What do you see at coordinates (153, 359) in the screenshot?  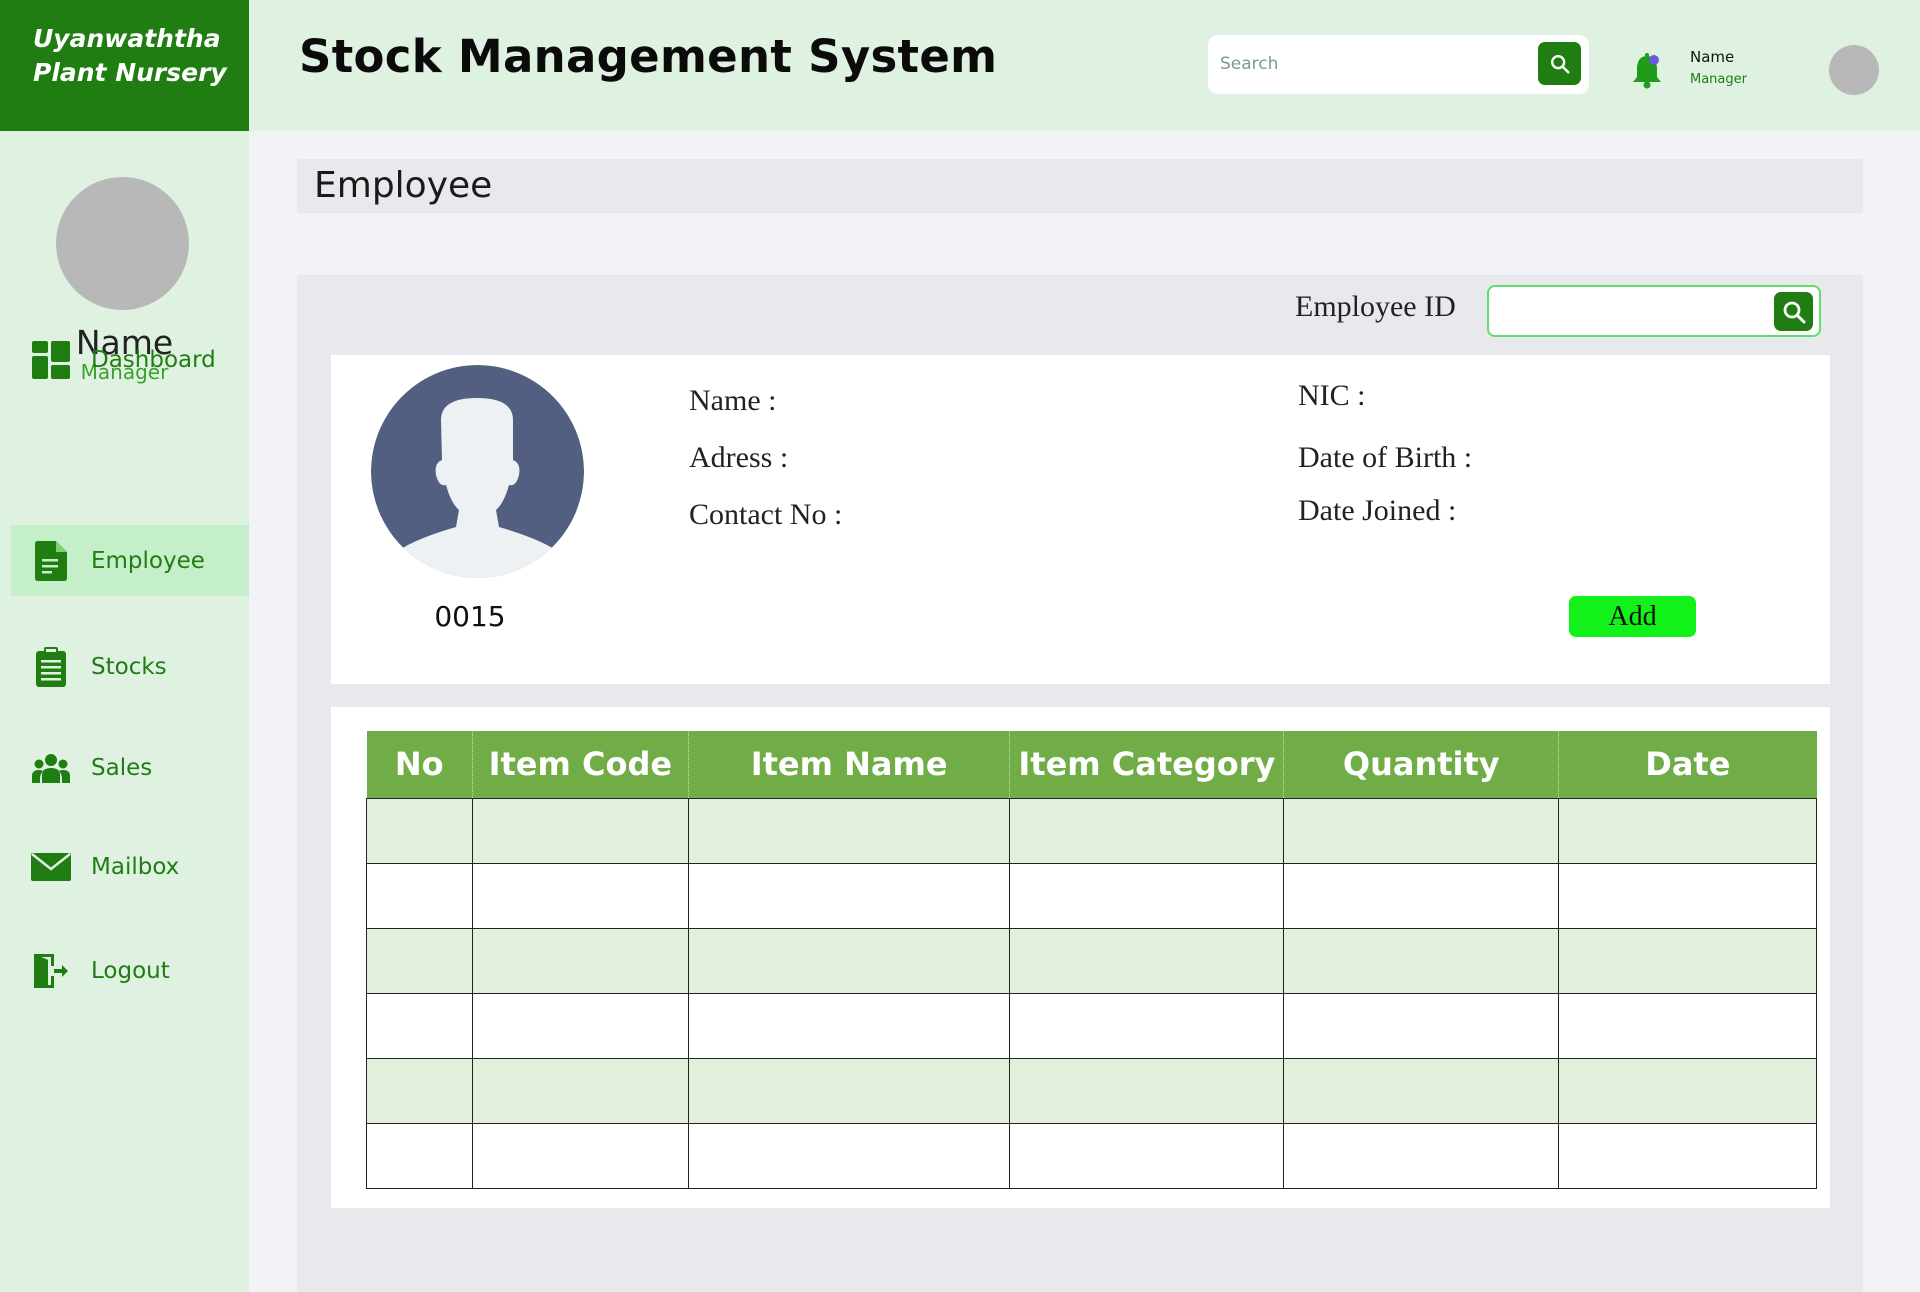 I see `sidebar-item-label: Dashboard` at bounding box center [153, 359].